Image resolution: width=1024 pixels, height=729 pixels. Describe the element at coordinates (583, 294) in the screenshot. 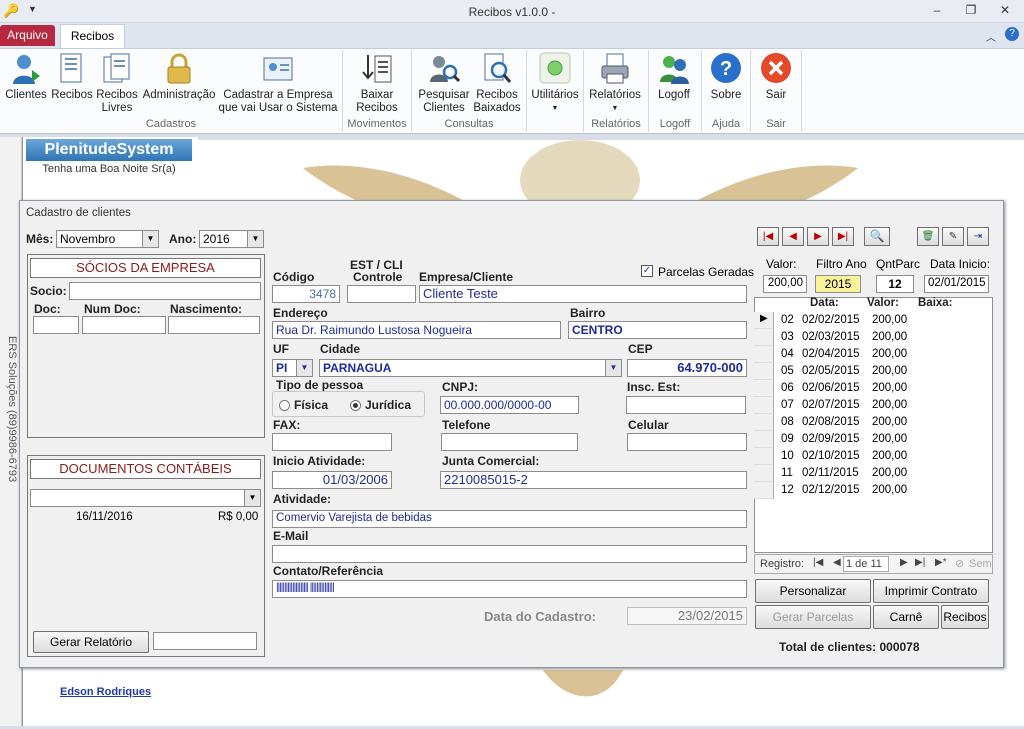

I see `empresa-field: Cliente Teste` at that location.